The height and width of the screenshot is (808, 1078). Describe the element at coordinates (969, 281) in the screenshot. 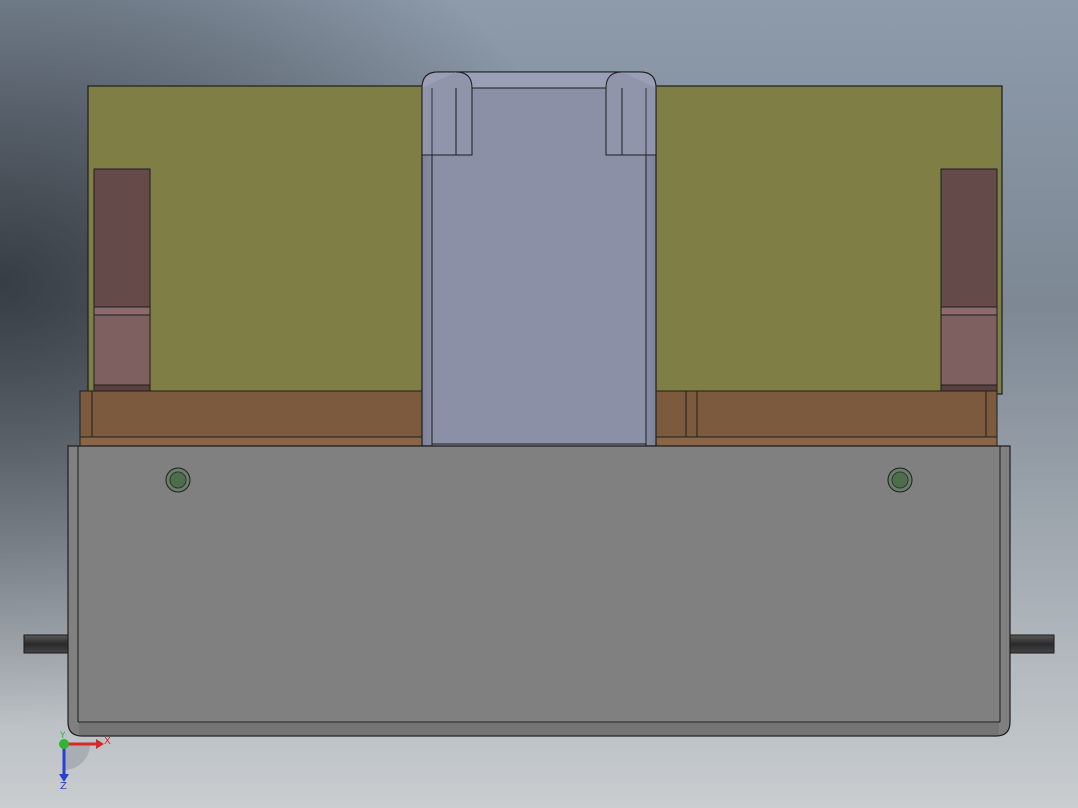

I see `right-guide-block` at that location.